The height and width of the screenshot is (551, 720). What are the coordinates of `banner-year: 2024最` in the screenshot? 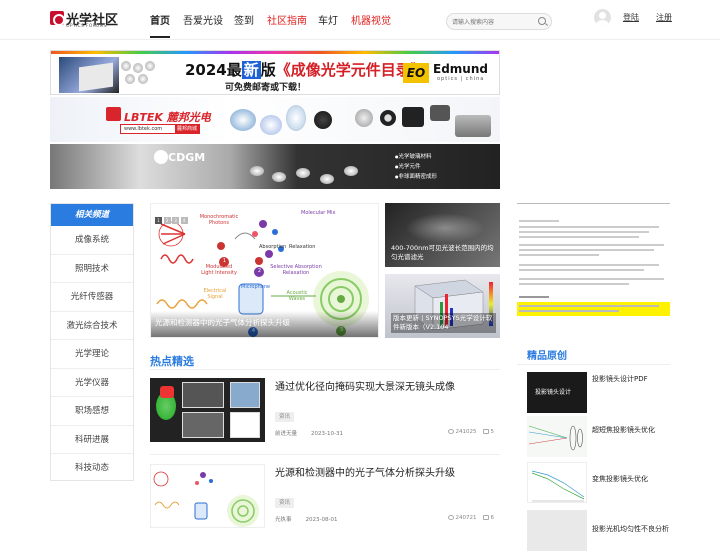 It's located at (213, 70).